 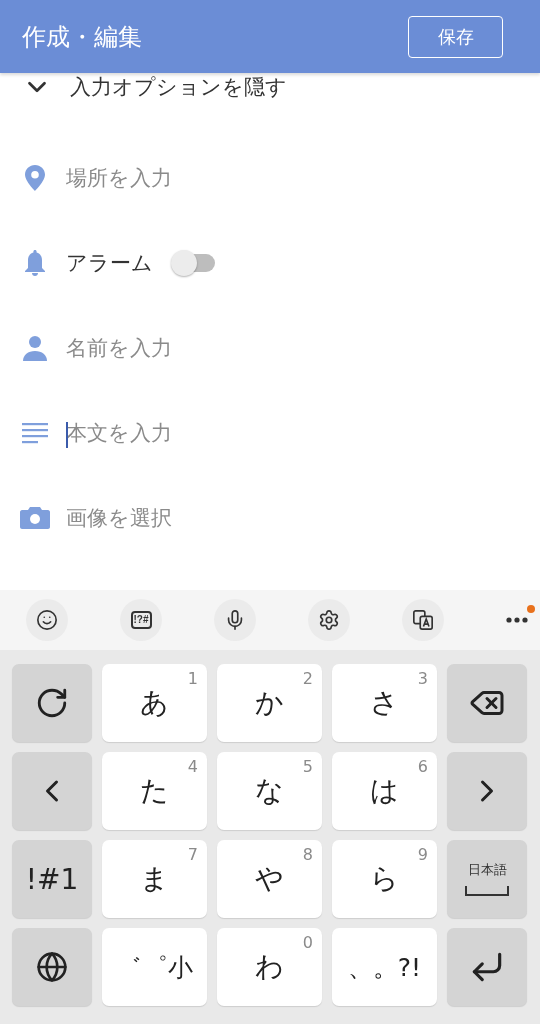 I want to click on undo-icon, so click(x=52, y=703).